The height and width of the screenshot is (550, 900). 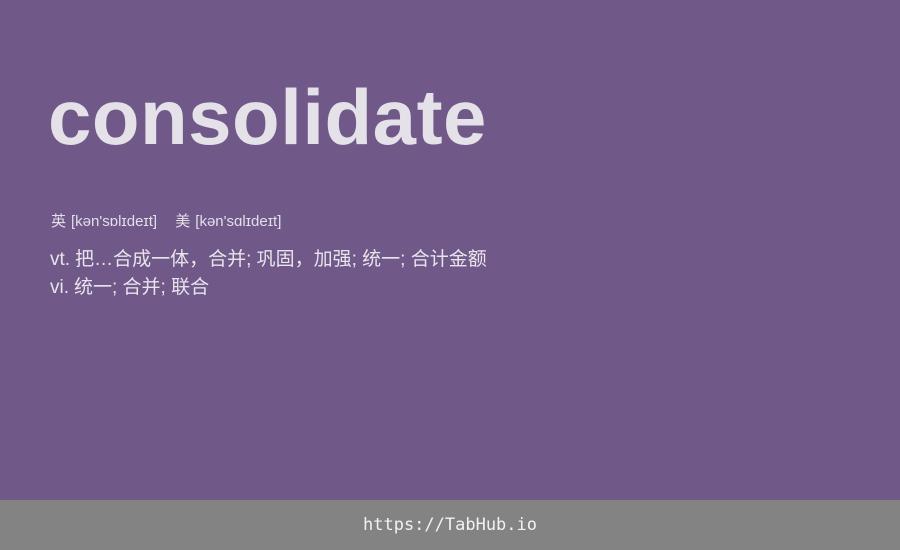 I want to click on definition-line: vi. 统一; 合并; 联合, so click(x=268, y=288).